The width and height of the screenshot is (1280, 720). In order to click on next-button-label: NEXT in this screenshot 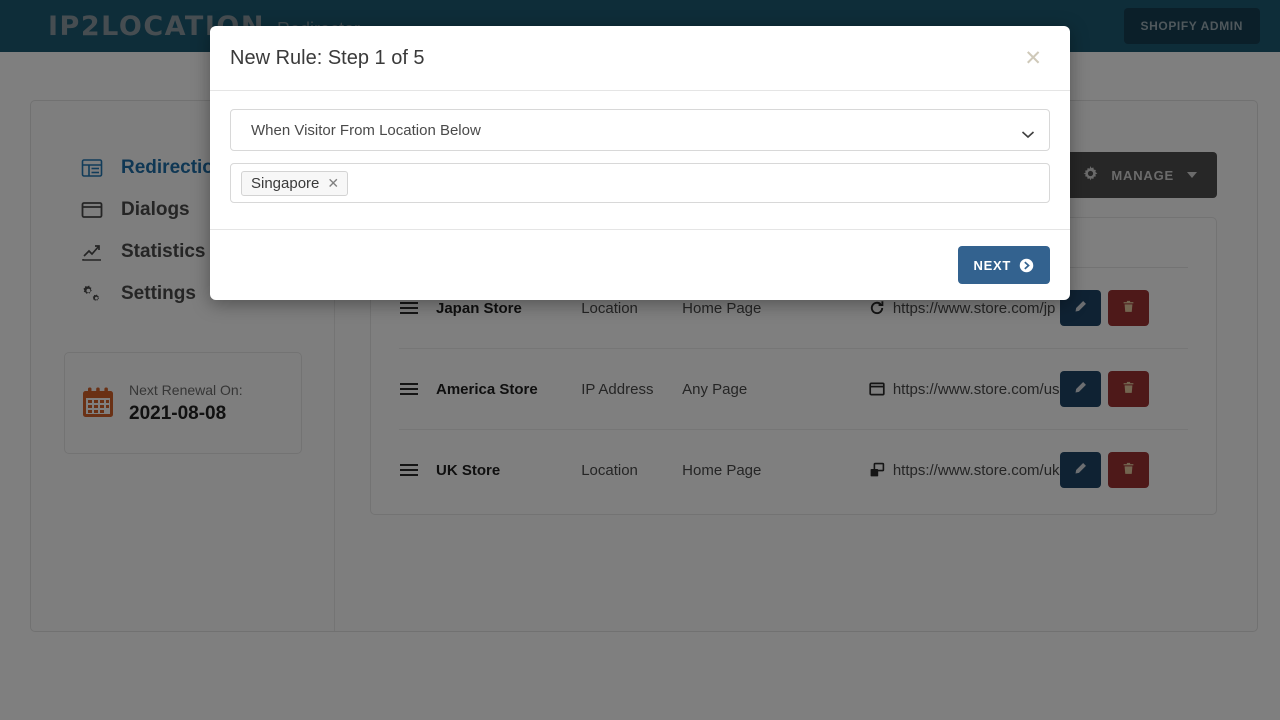, I will do `click(992, 265)`.